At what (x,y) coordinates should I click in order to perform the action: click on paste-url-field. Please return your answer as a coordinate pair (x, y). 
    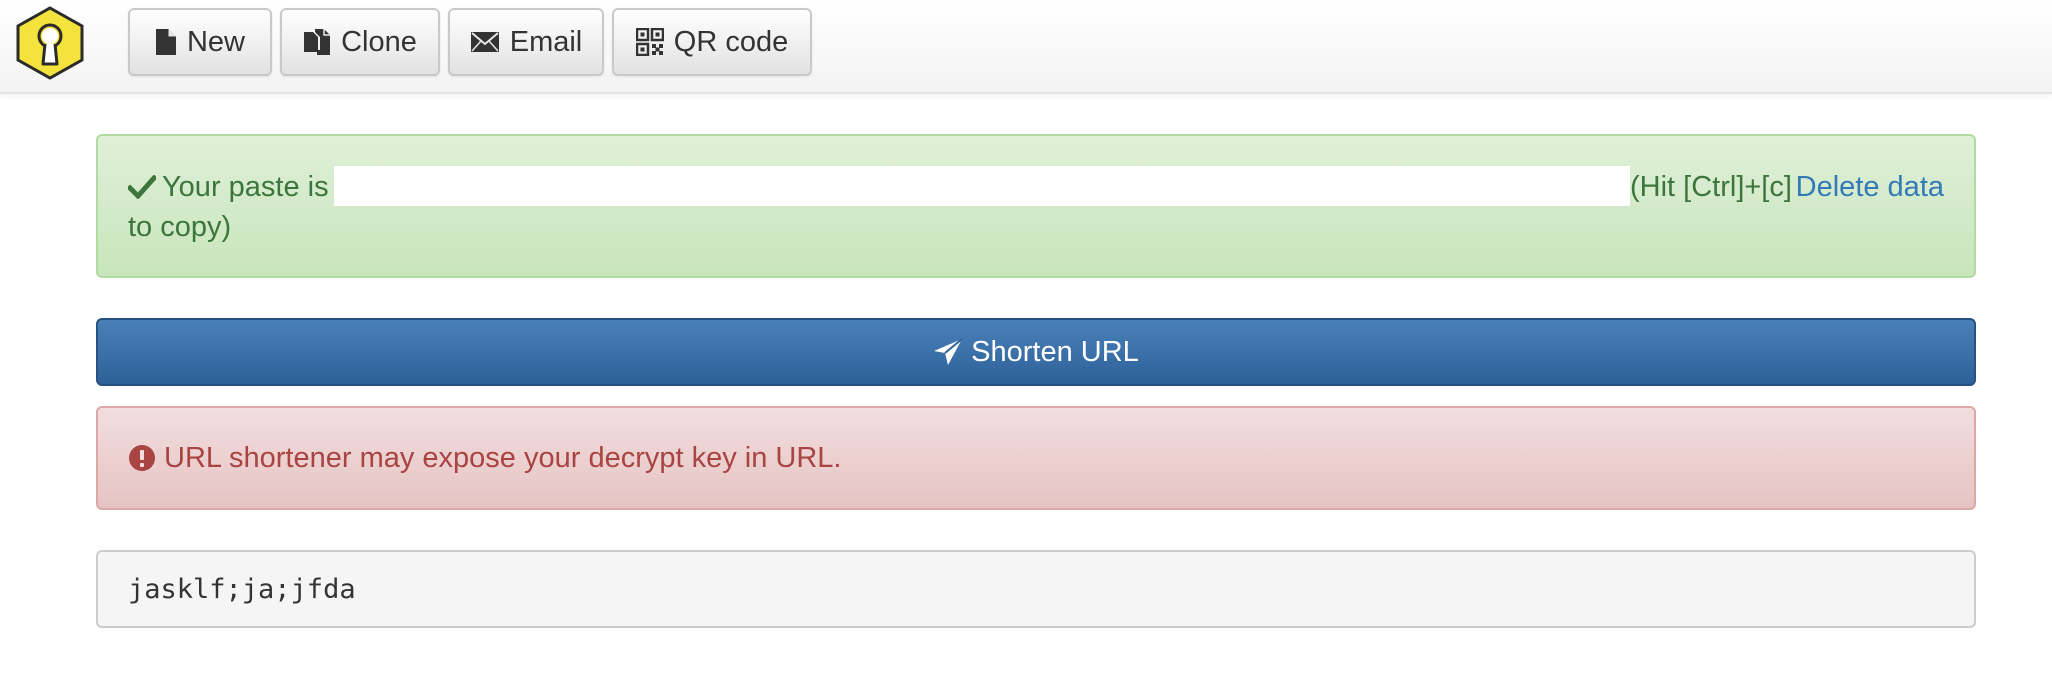
    Looking at the image, I should click on (982, 186).